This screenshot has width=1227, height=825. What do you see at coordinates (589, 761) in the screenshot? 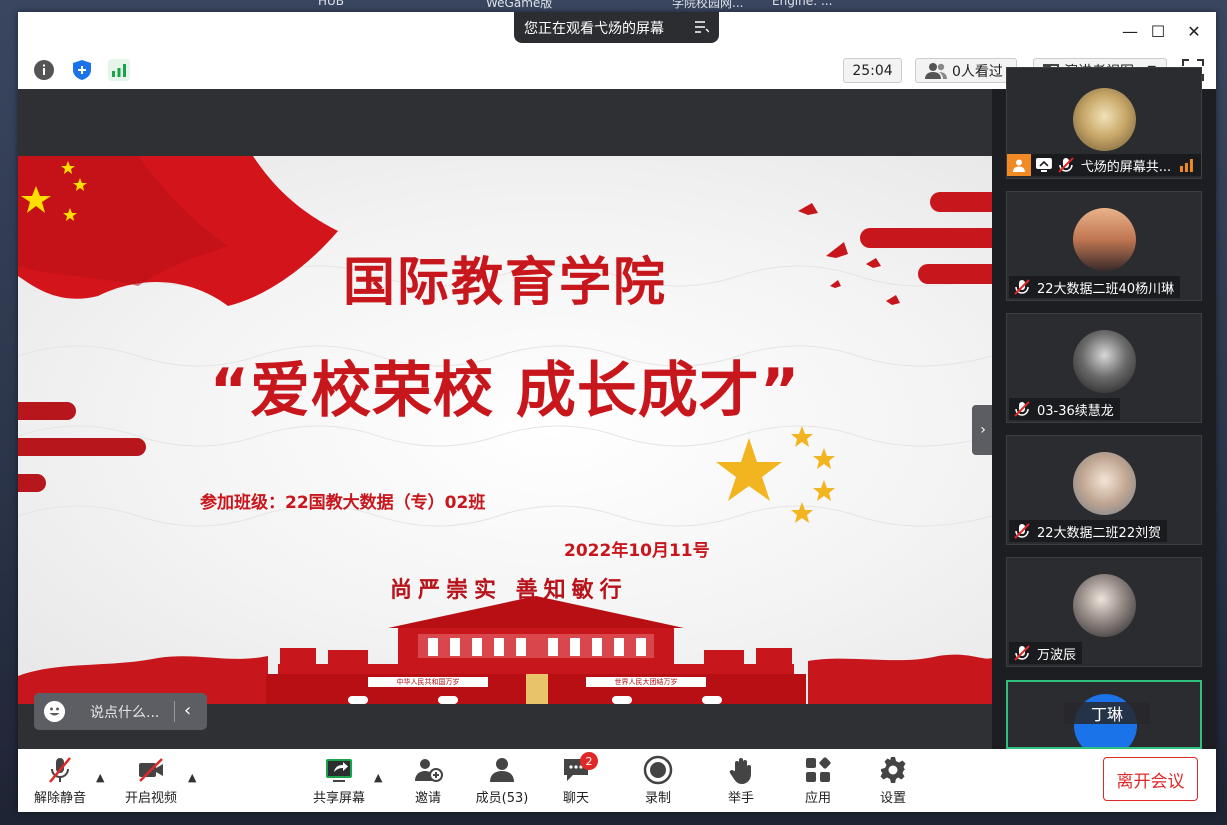
I see `chat-unread-badge: 2` at bounding box center [589, 761].